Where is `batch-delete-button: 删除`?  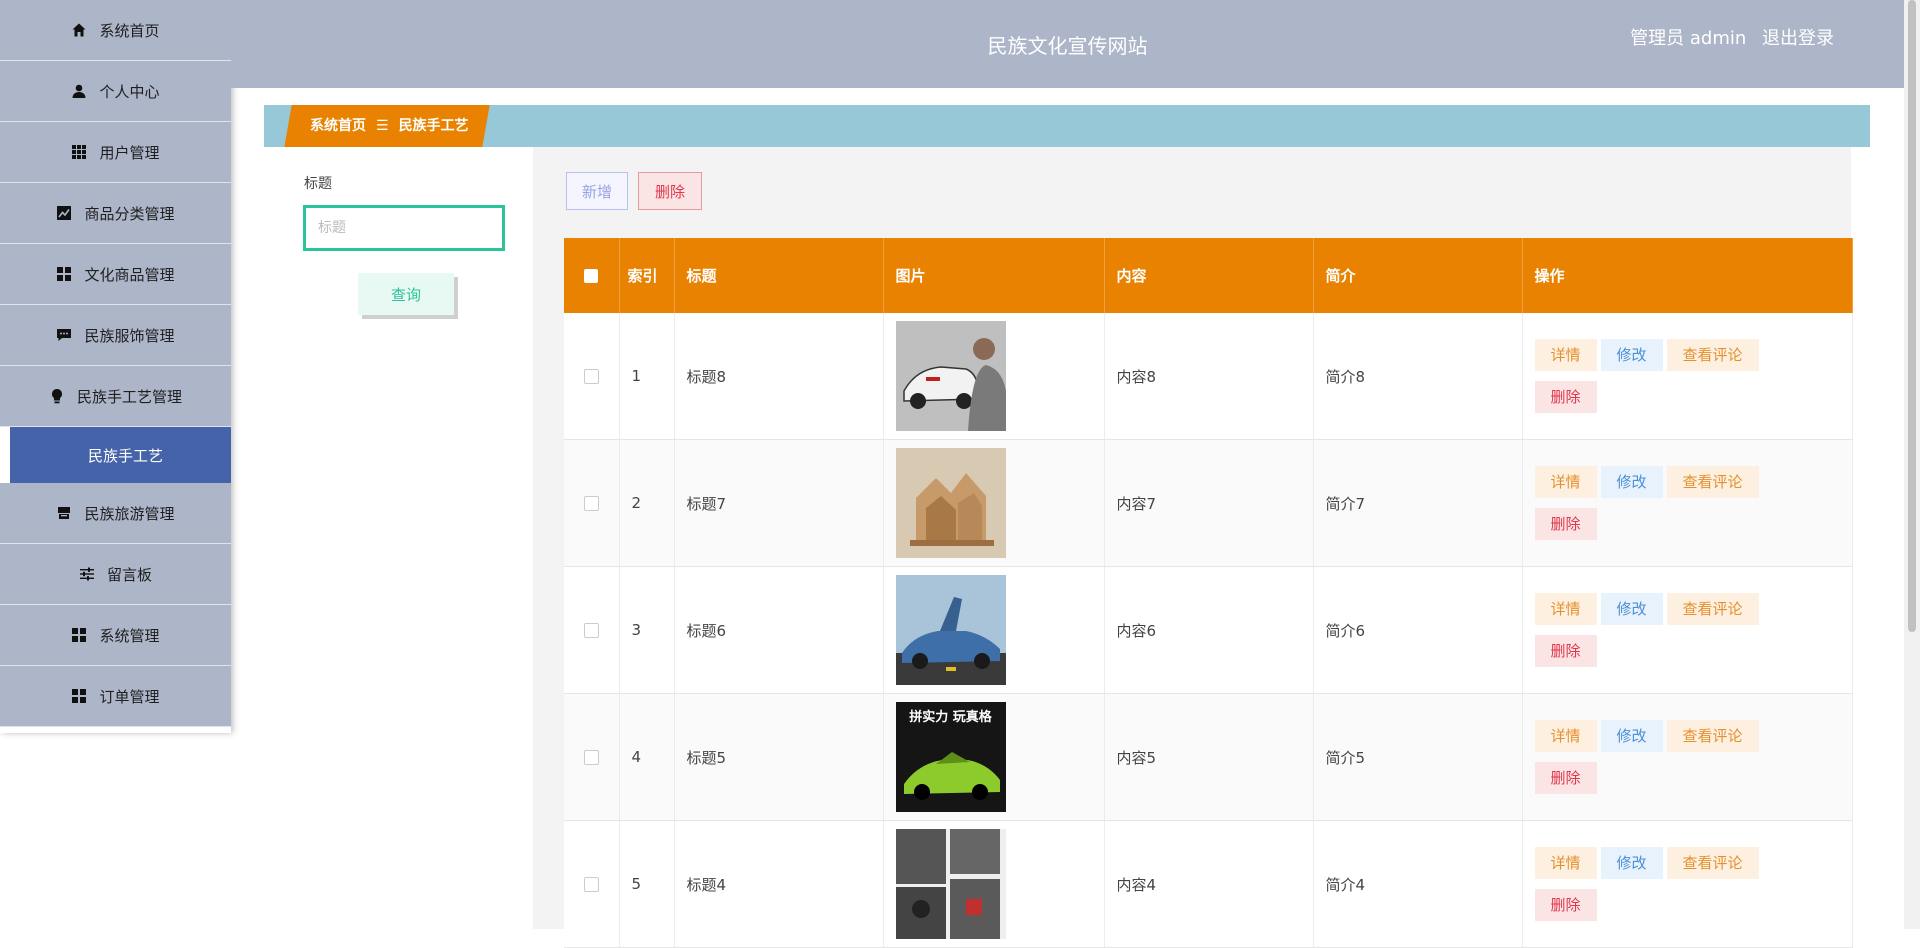 batch-delete-button: 删除 is located at coordinates (670, 191).